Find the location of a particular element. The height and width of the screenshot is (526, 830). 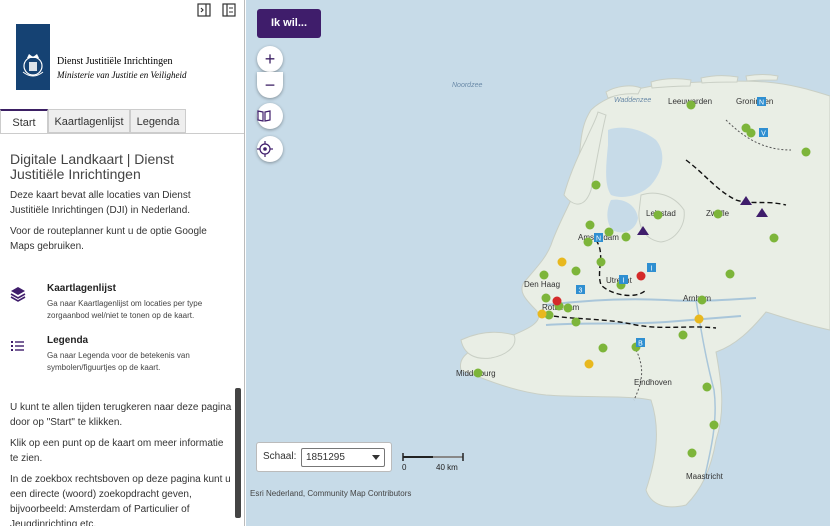

scalebar-start: 0 is located at coordinates (404, 467).